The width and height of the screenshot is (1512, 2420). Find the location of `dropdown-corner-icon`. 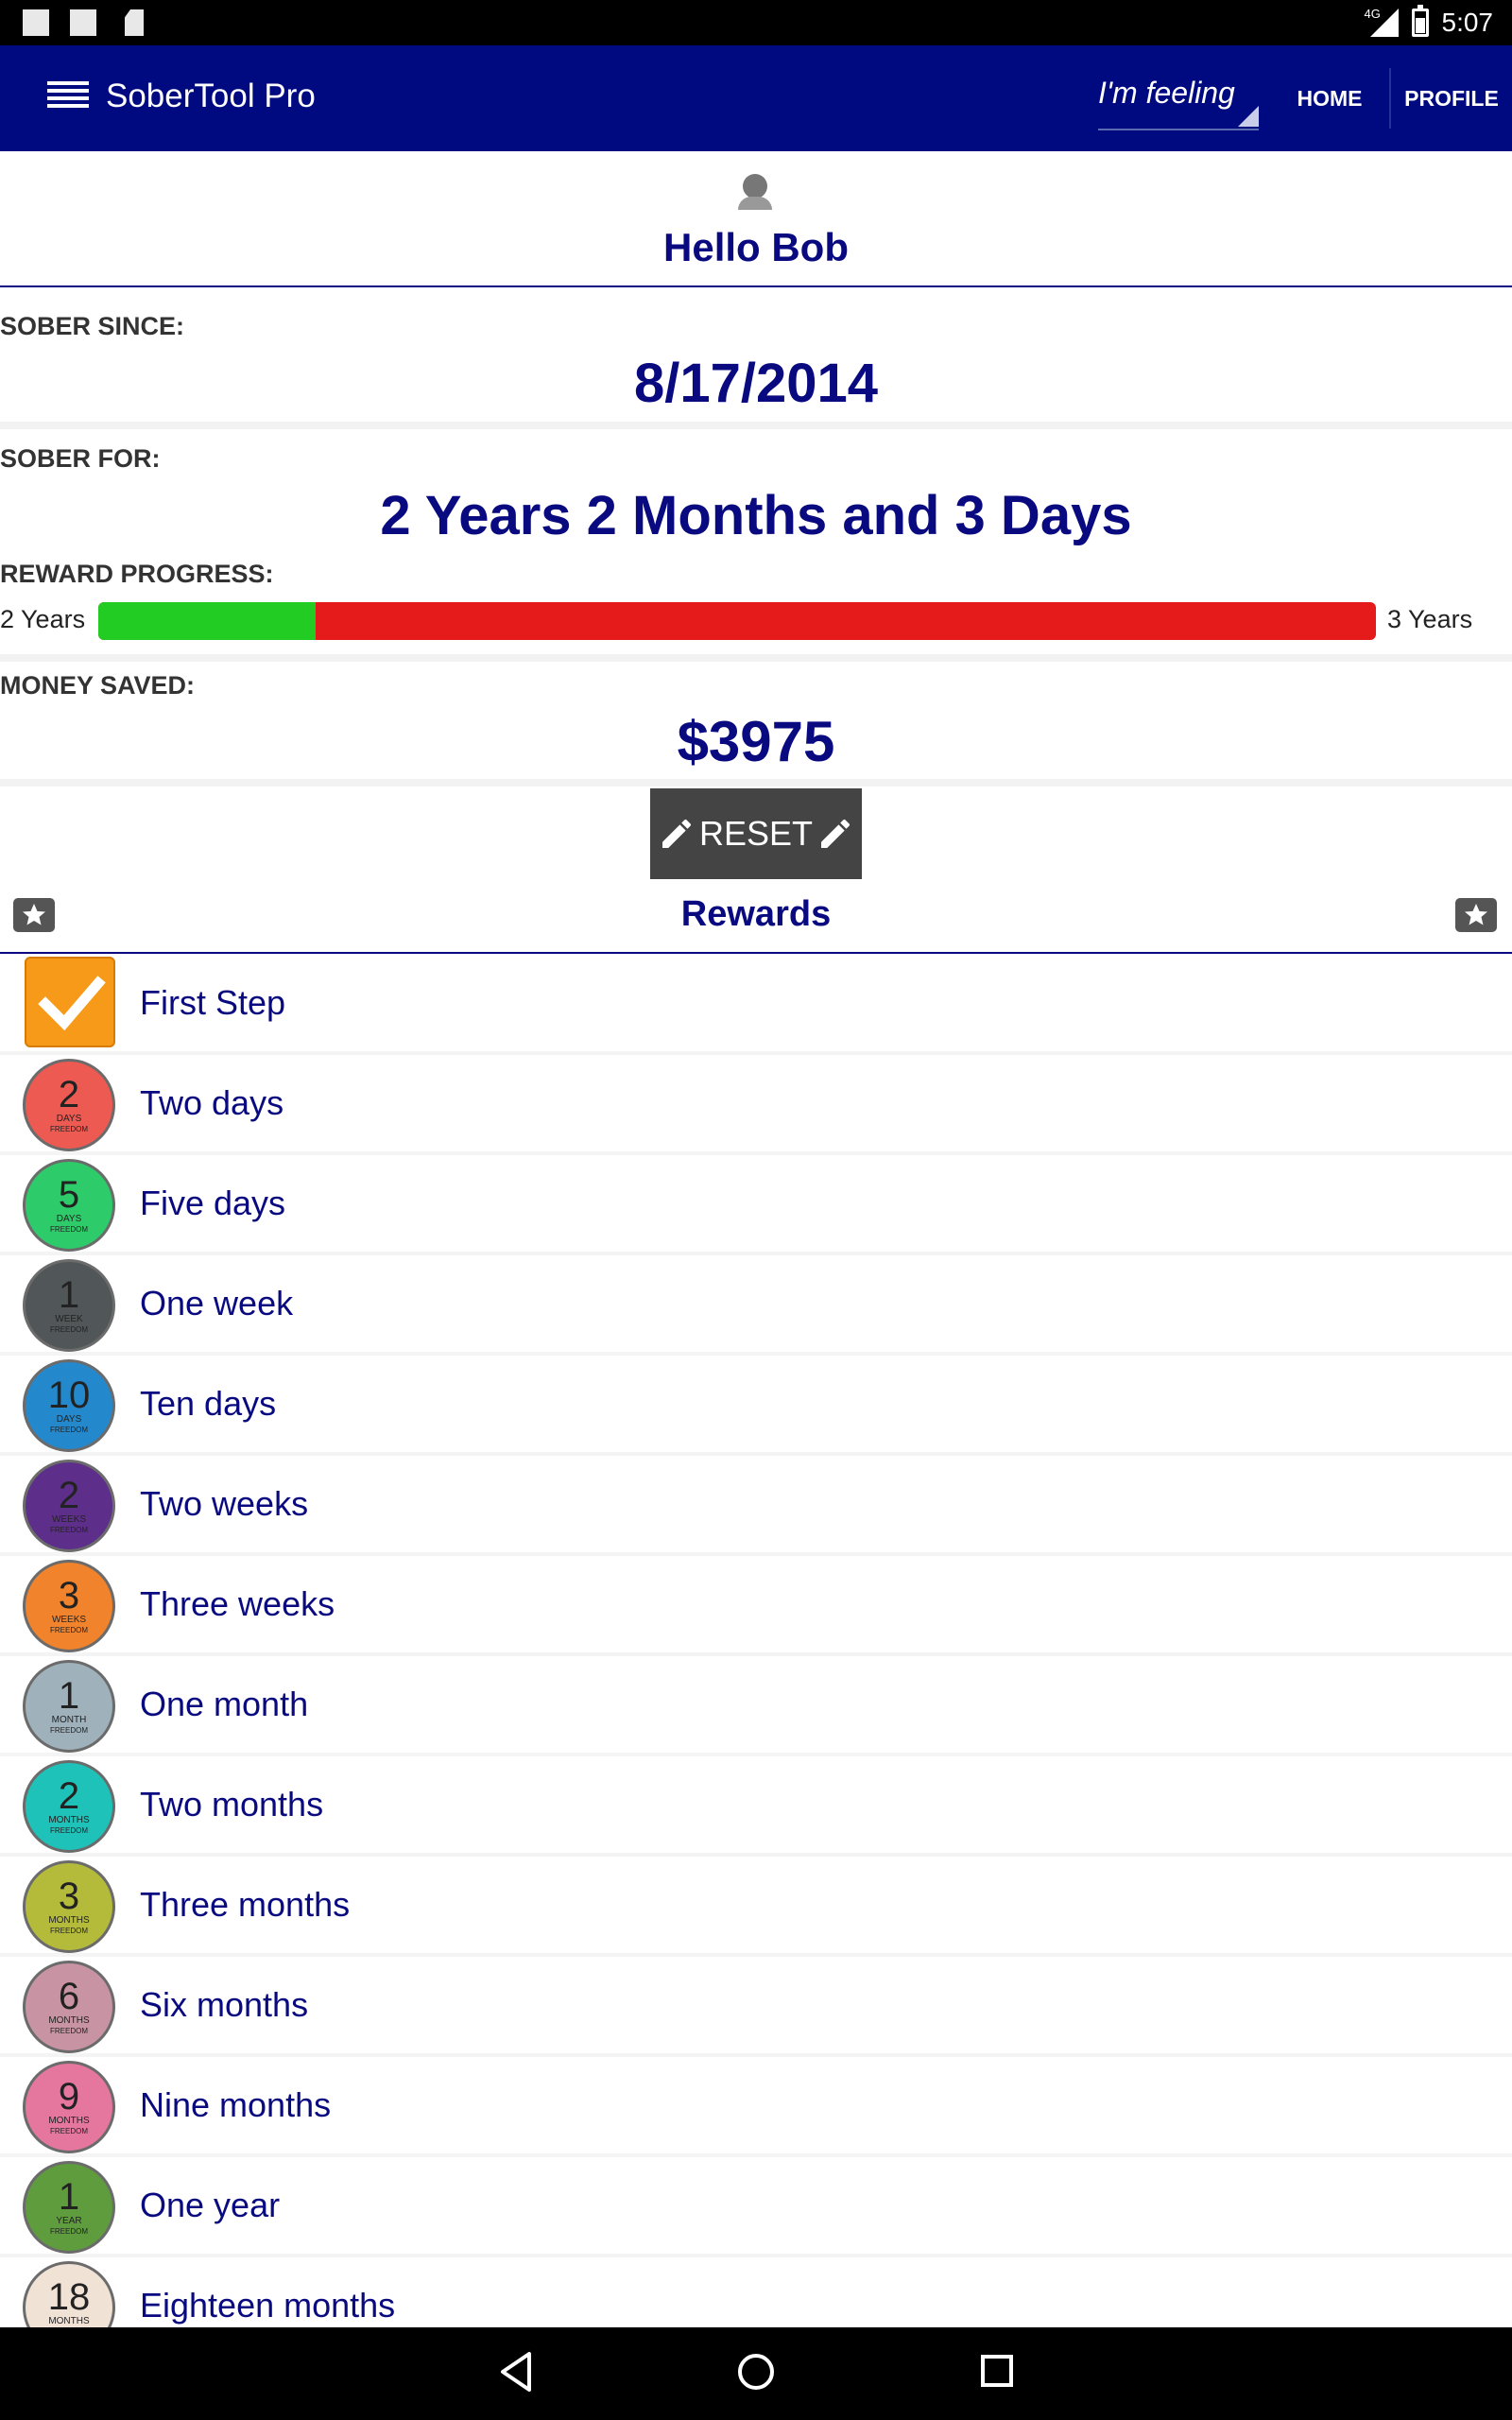

dropdown-corner-icon is located at coordinates (1248, 116).